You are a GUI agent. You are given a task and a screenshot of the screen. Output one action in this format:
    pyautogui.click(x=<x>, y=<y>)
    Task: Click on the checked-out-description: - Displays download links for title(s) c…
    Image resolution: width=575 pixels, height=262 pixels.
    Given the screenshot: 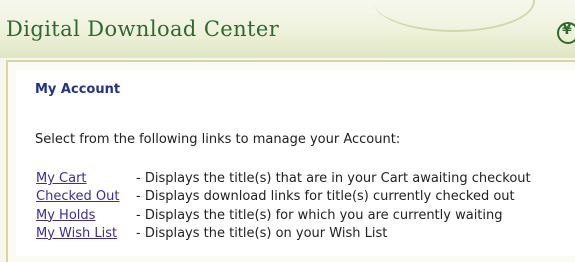 What is the action you would take?
    pyautogui.click(x=325, y=197)
    